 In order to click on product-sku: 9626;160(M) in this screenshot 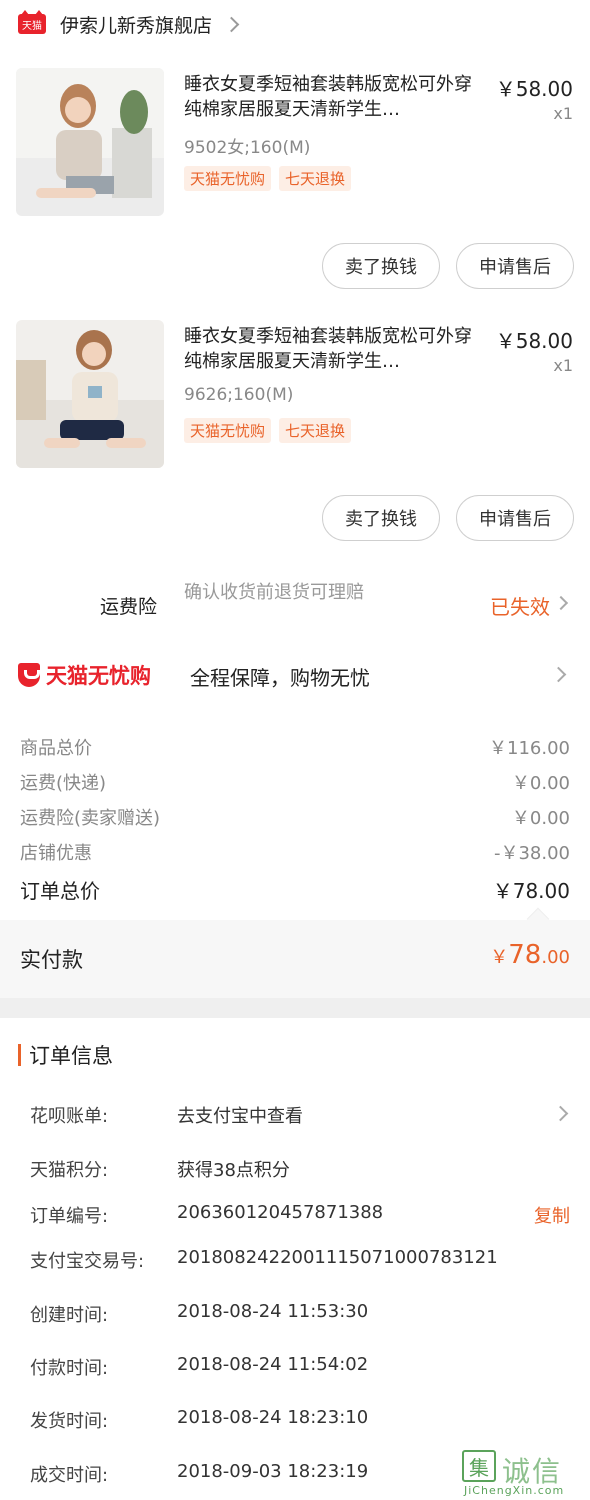, I will do `click(239, 395)`.